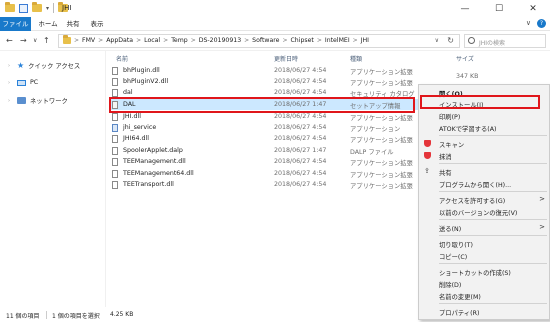 The width and height of the screenshot is (550, 322). I want to click on share-icon: ⇪, so click(427, 171).